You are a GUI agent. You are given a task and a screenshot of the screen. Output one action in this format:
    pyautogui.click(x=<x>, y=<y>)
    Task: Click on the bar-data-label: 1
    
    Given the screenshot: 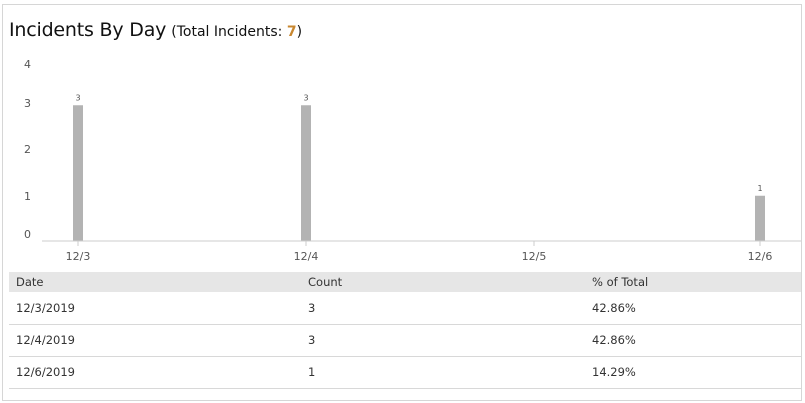 What is the action you would take?
    pyautogui.click(x=759, y=188)
    